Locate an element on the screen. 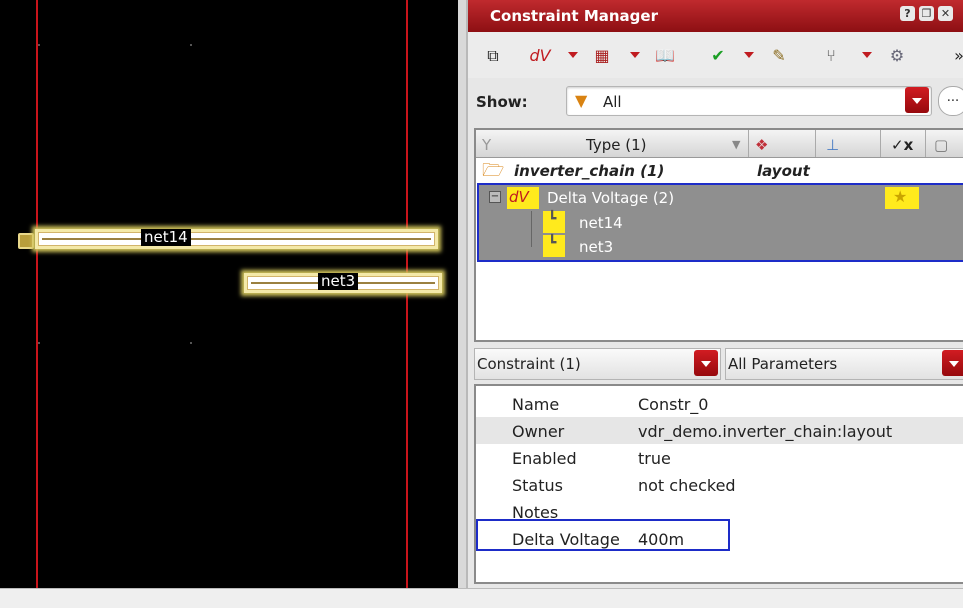 This screenshot has width=963, height=608. chevron-down-icon: ▼ is located at coordinates (736, 144).